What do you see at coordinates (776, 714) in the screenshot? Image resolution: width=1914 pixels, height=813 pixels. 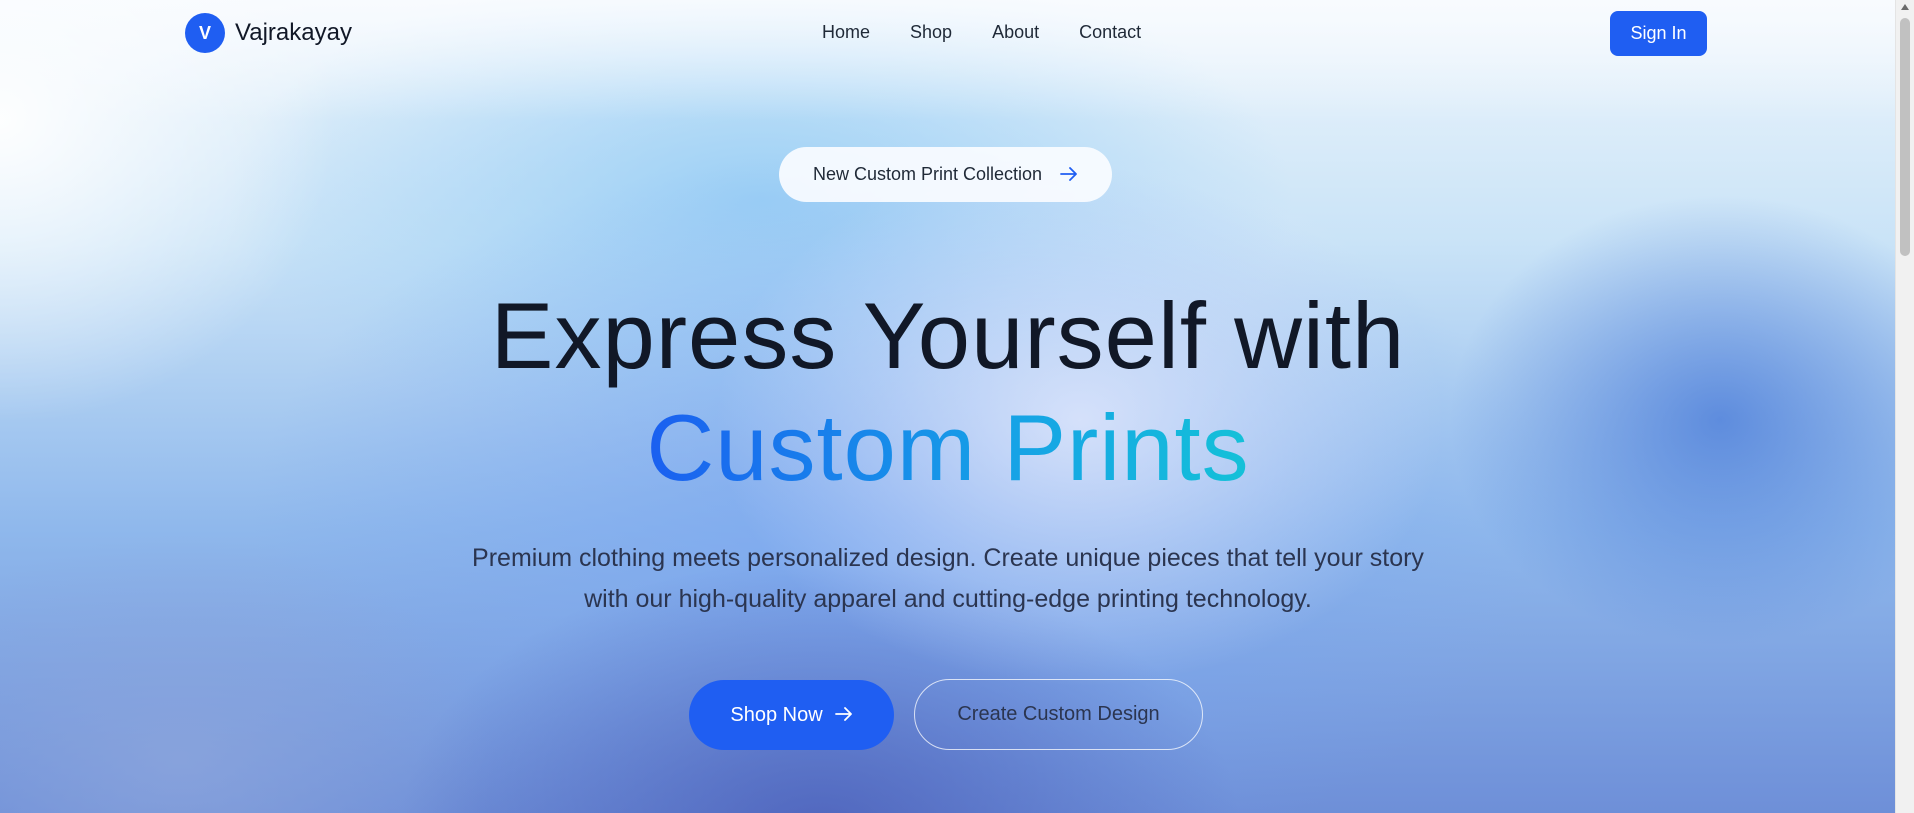 I see `shop-now-label: Shop Now` at bounding box center [776, 714].